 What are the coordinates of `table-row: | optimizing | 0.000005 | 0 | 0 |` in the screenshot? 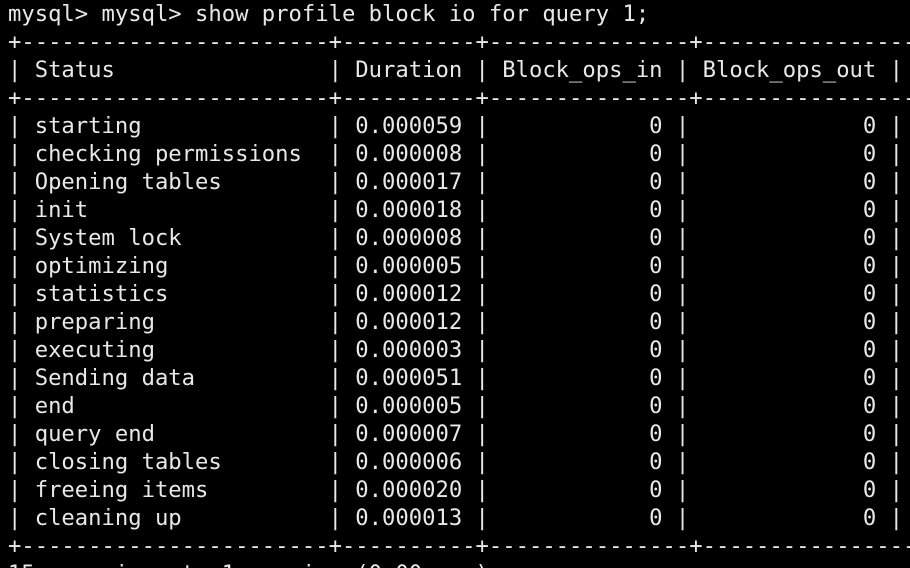 It's located at (455, 266).